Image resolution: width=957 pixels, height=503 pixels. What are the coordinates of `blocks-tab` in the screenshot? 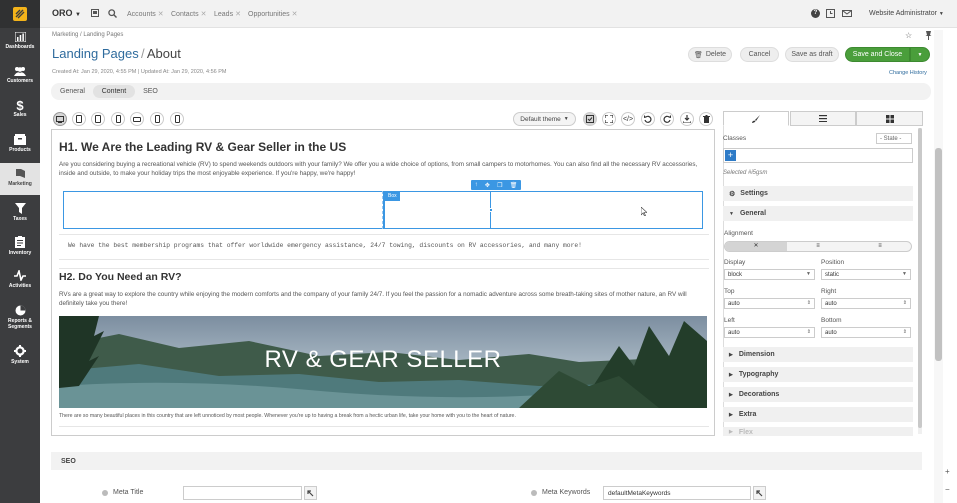 It's located at (889, 118).